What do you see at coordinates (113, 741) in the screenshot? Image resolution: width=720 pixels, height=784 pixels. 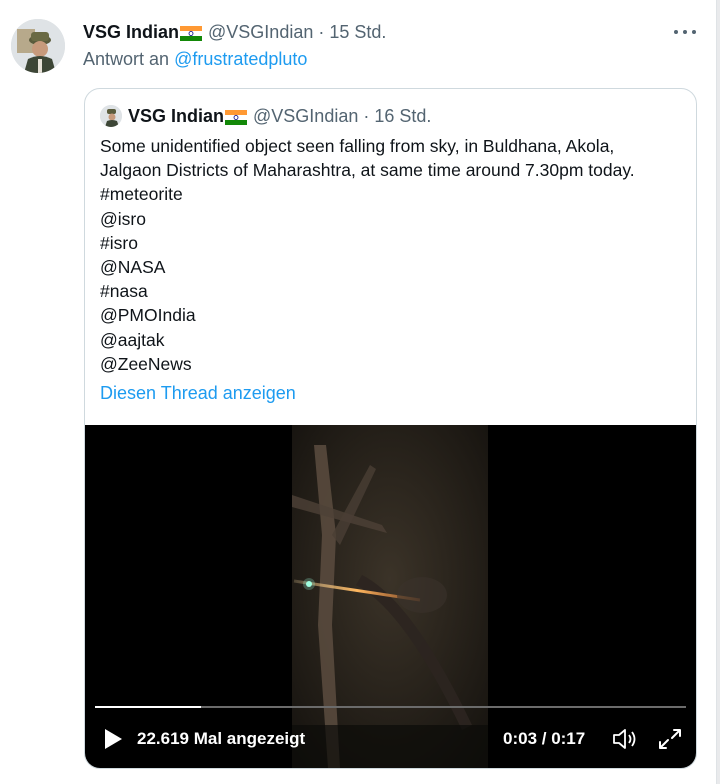 I see `play-icon` at bounding box center [113, 741].